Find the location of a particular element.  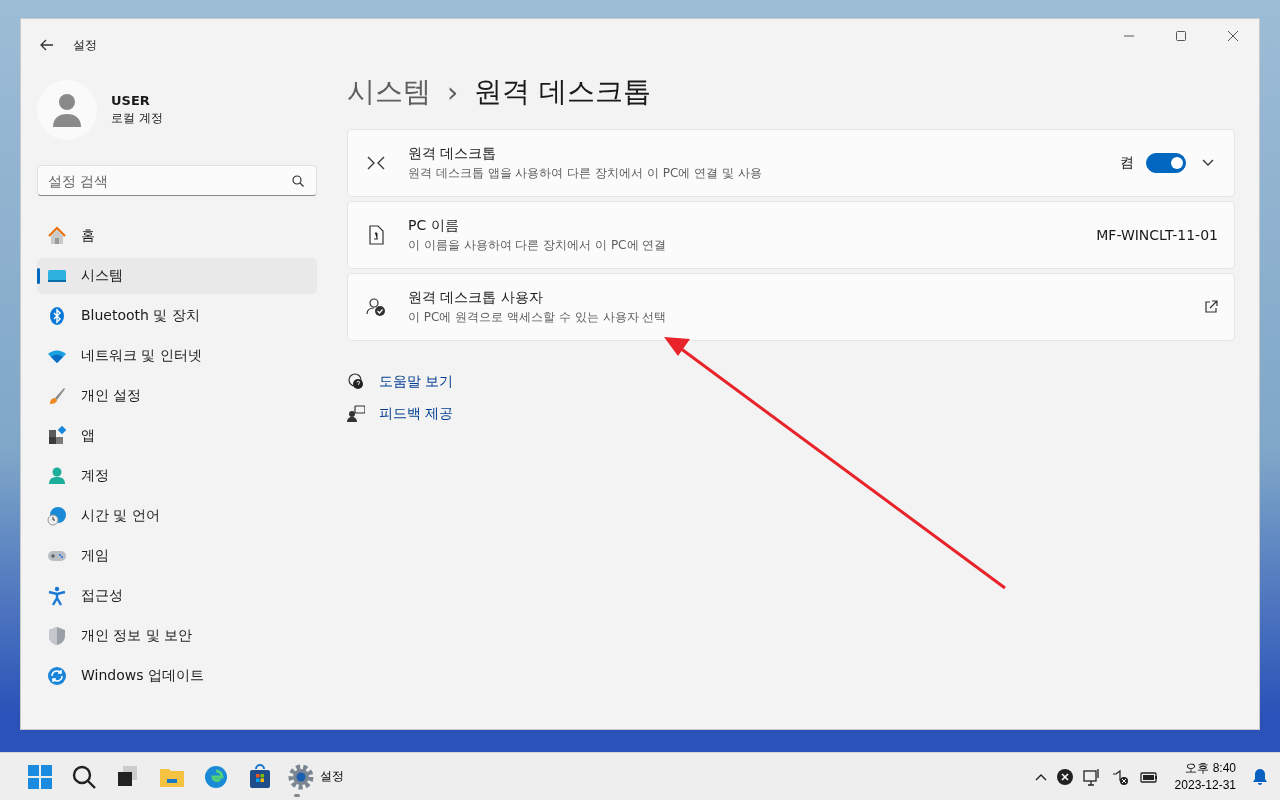

bluetooth-icon is located at coordinates (57, 316).